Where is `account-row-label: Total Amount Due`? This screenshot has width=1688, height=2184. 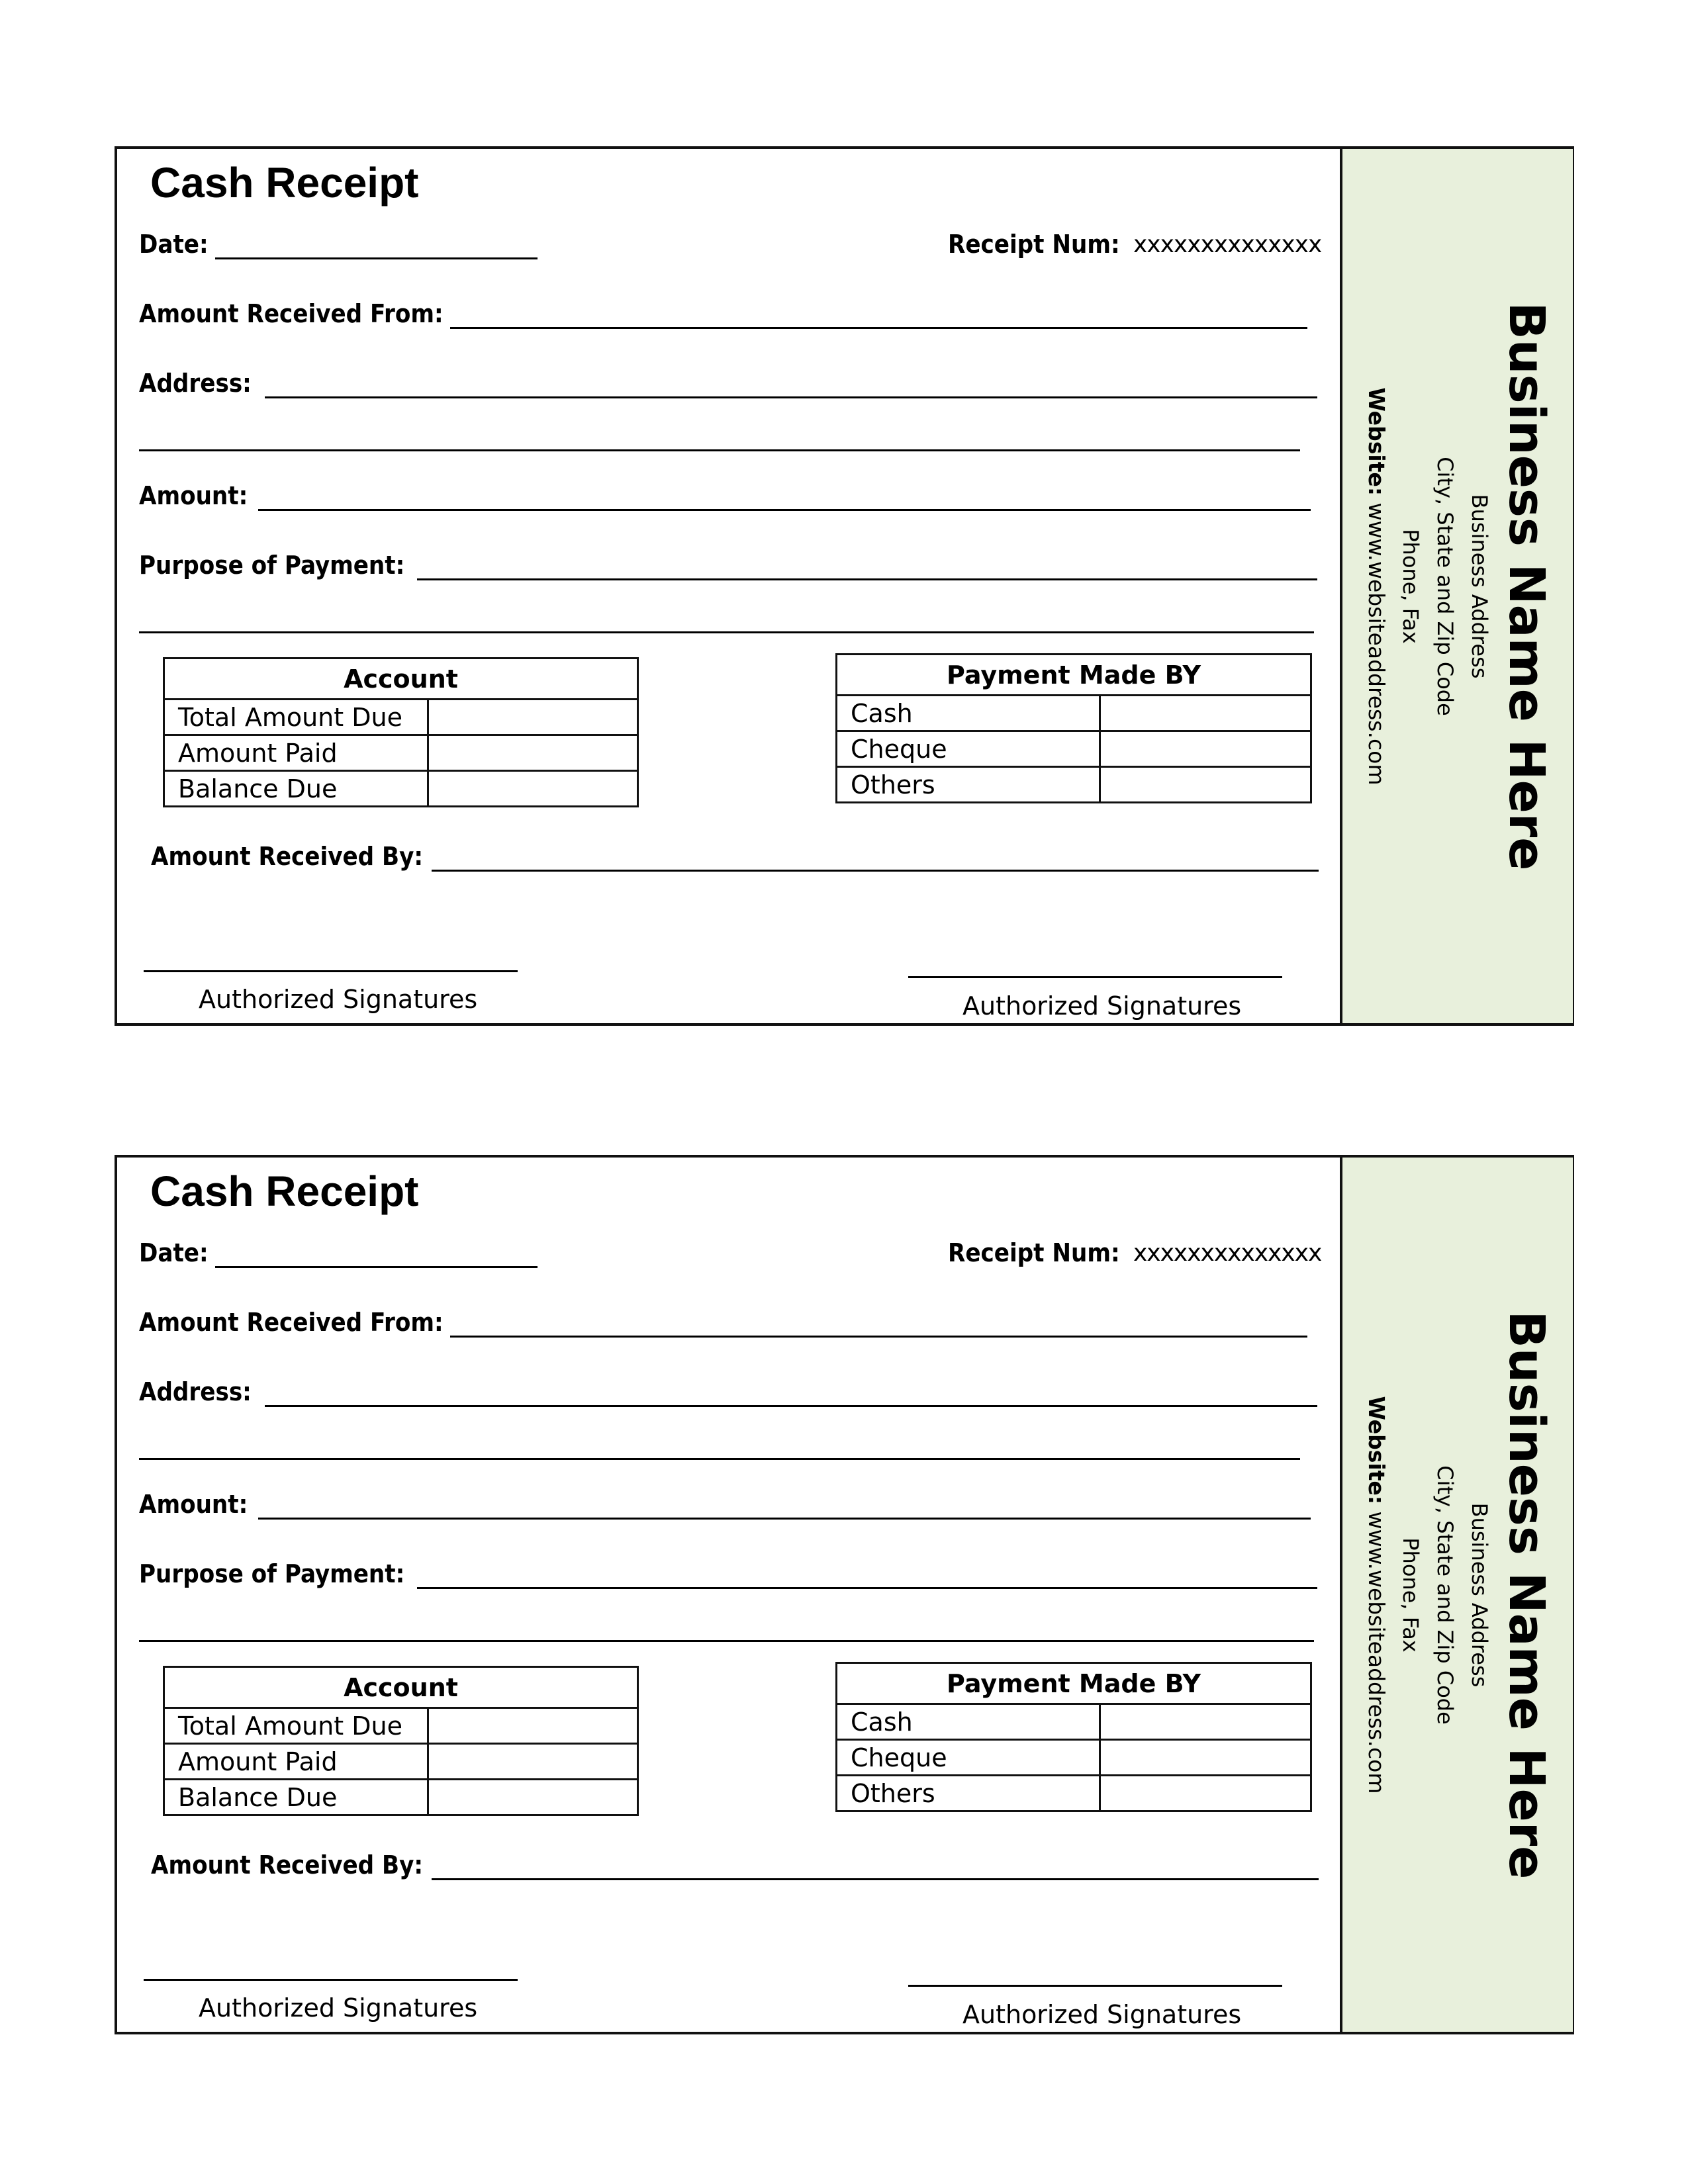
account-row-label: Total Amount Due is located at coordinates (296, 1726).